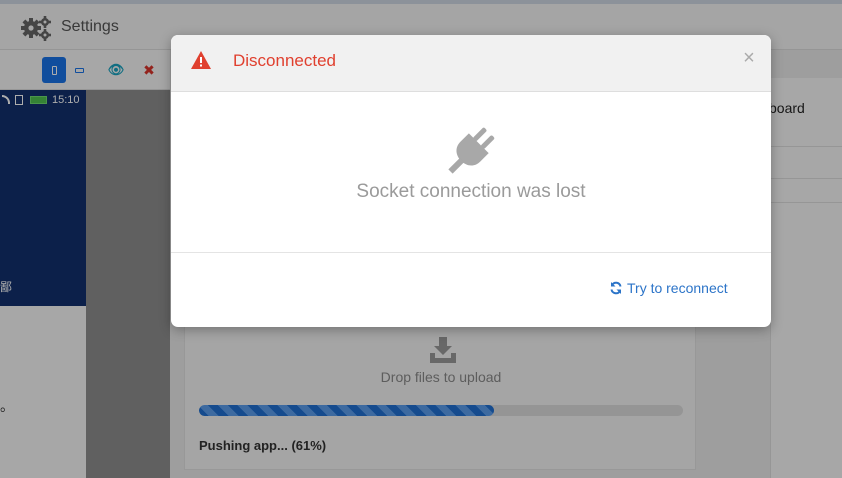 The image size is (842, 478). I want to click on close-icon: ×, so click(749, 58).